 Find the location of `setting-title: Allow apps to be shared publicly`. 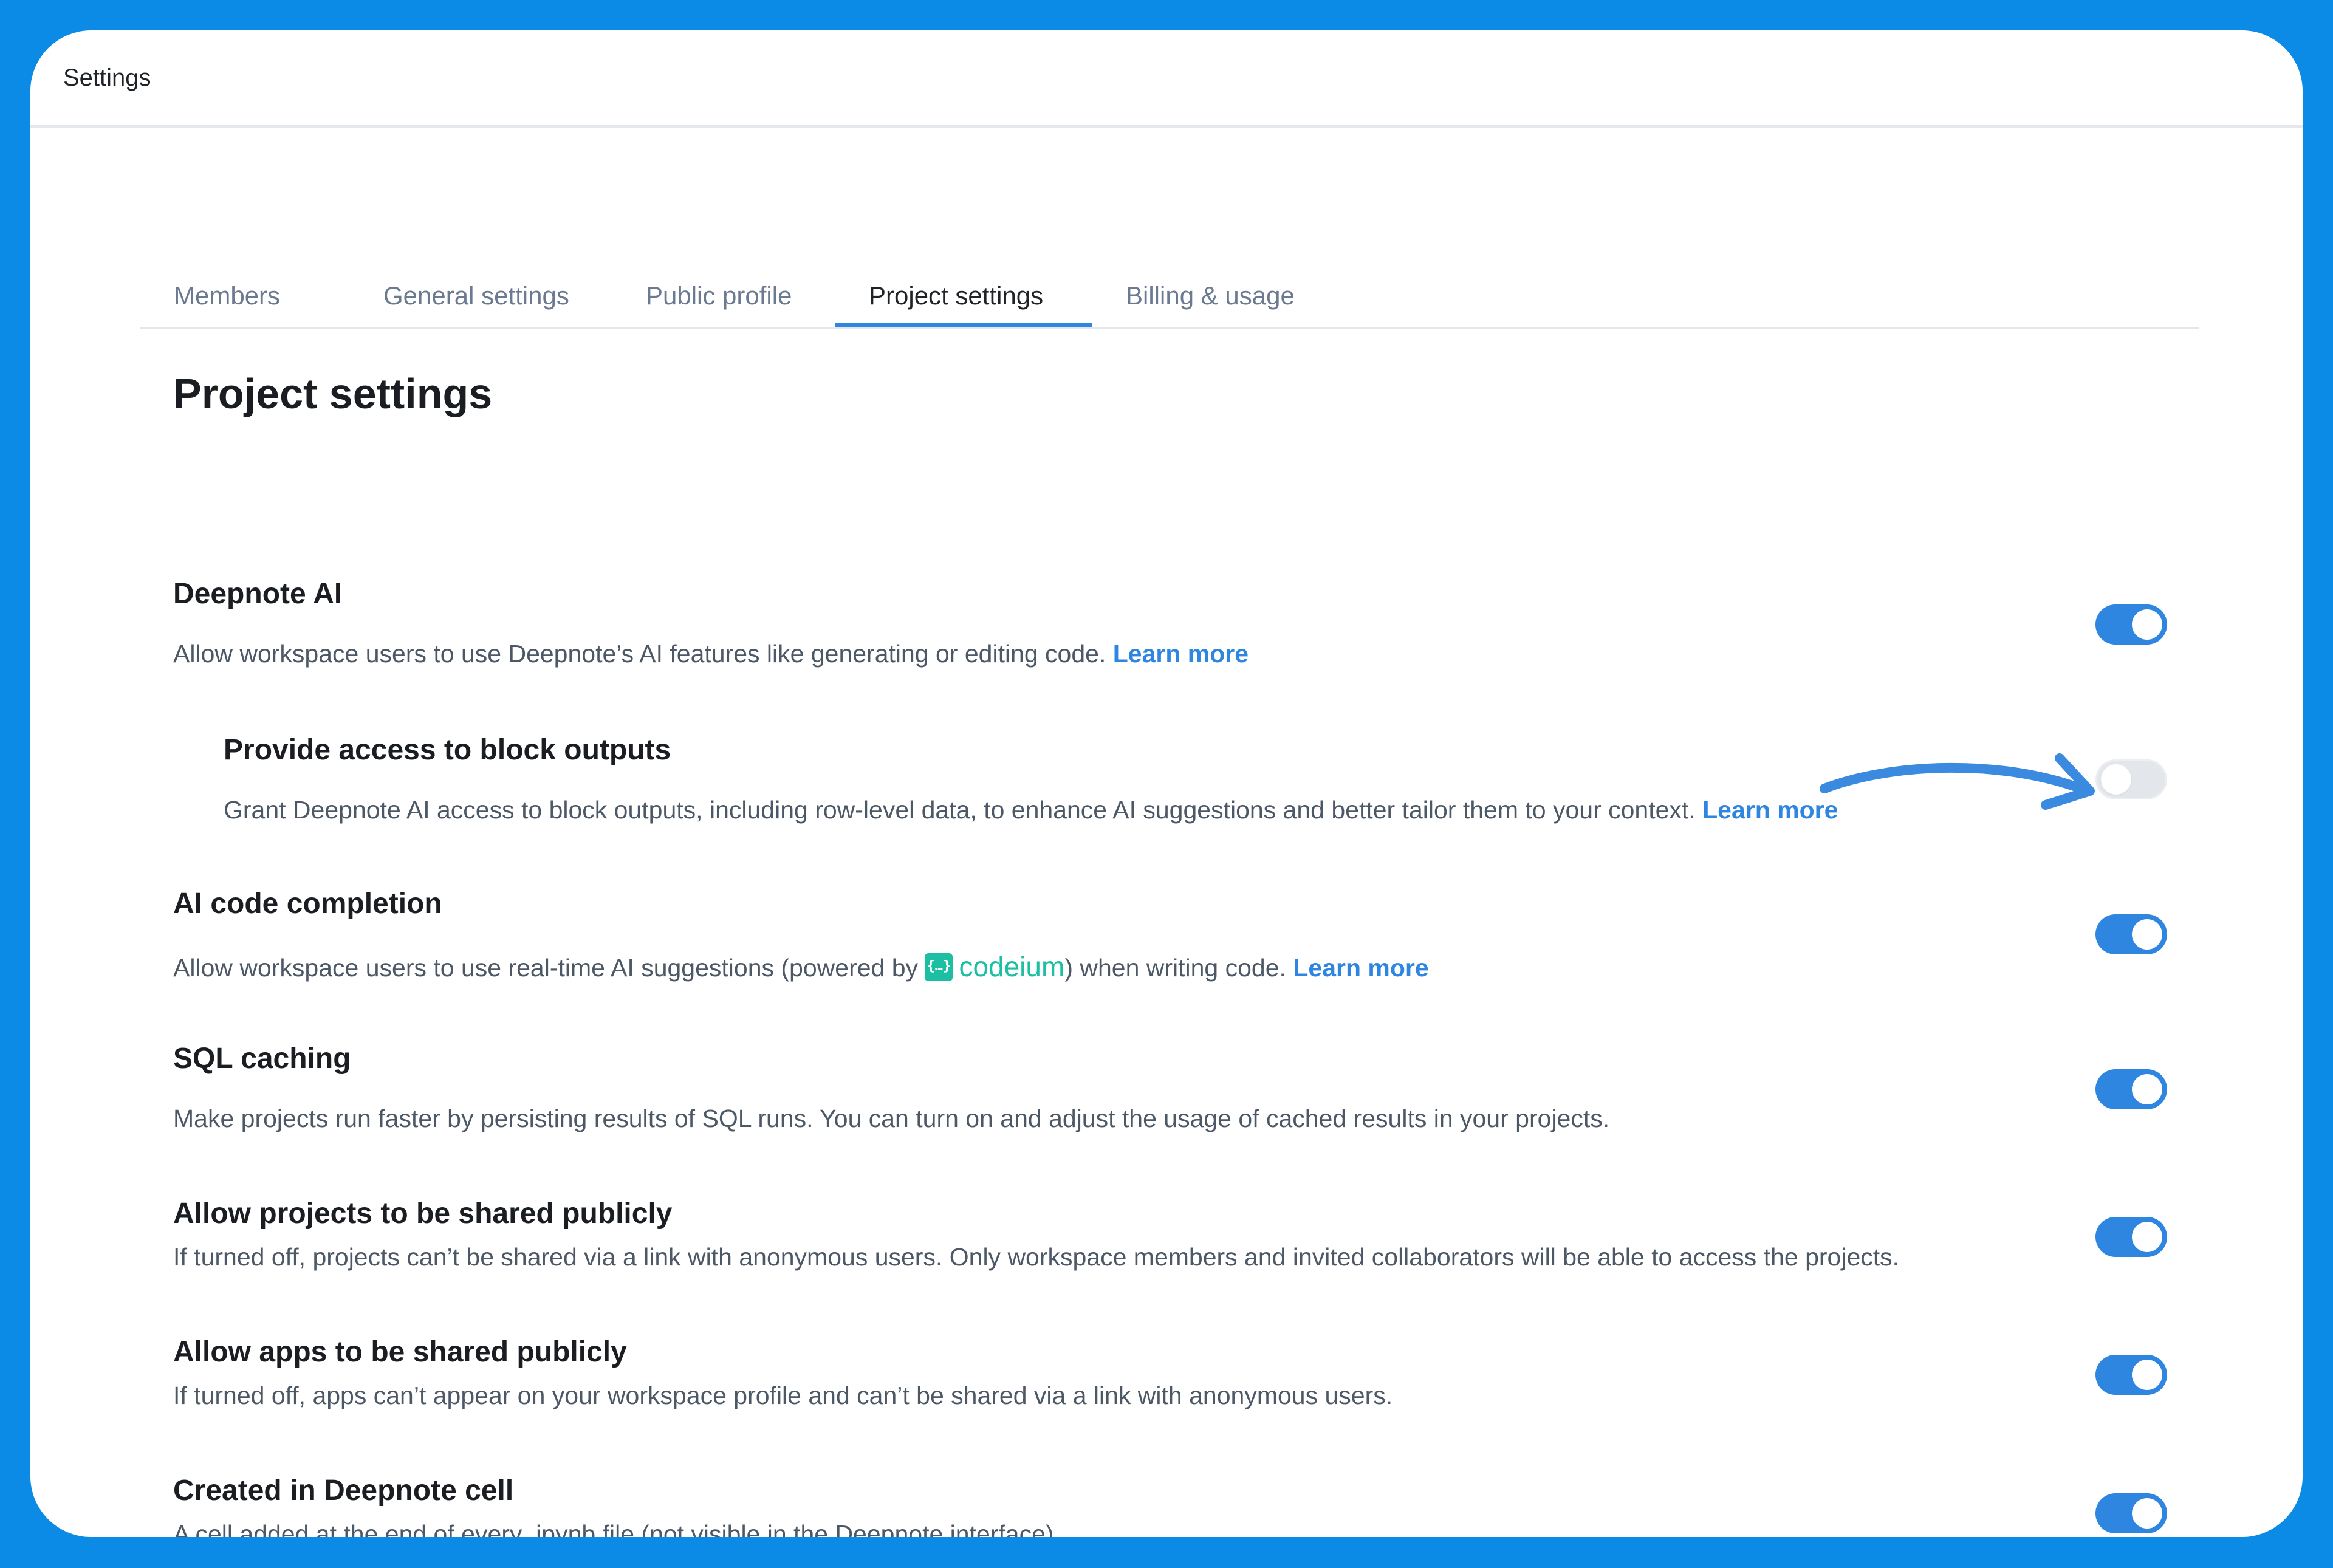

setting-title: Allow apps to be shared publicly is located at coordinates (400, 1352).